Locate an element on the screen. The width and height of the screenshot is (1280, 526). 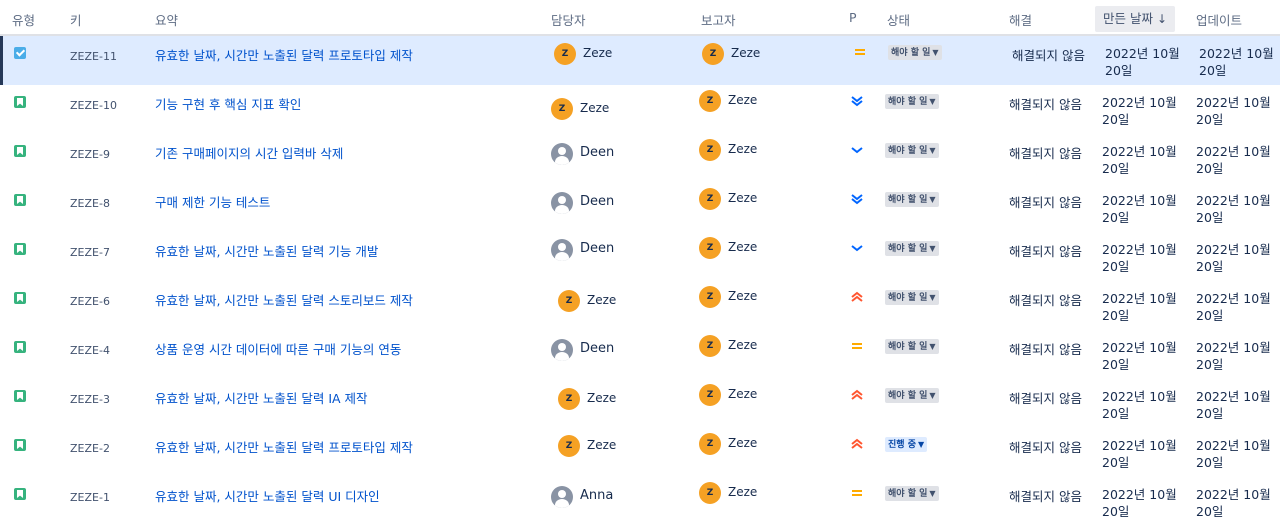
status-dropdown: 진행 중 ▼ is located at coordinates (906, 444).